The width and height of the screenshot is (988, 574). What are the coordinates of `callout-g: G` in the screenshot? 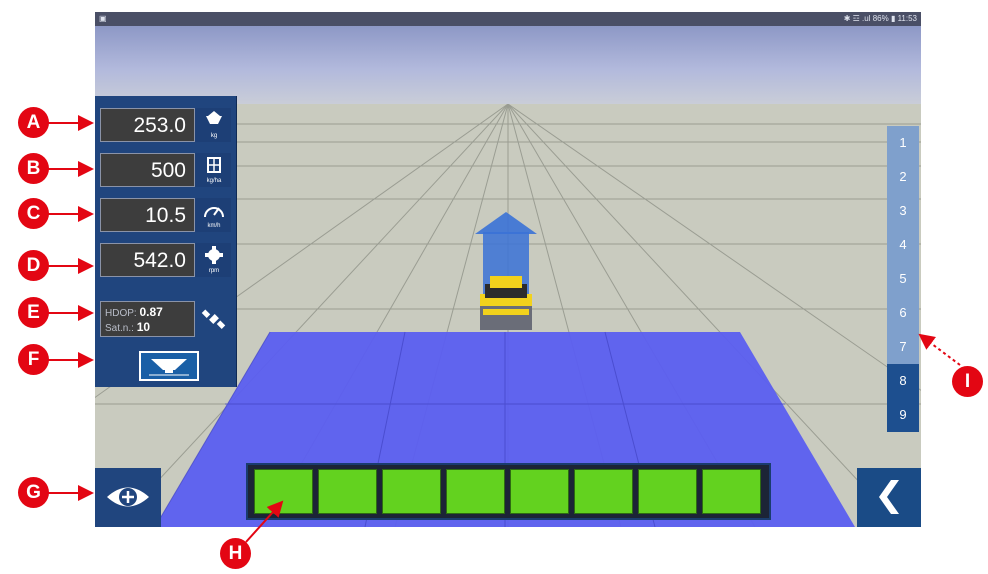 It's located at (33, 492).